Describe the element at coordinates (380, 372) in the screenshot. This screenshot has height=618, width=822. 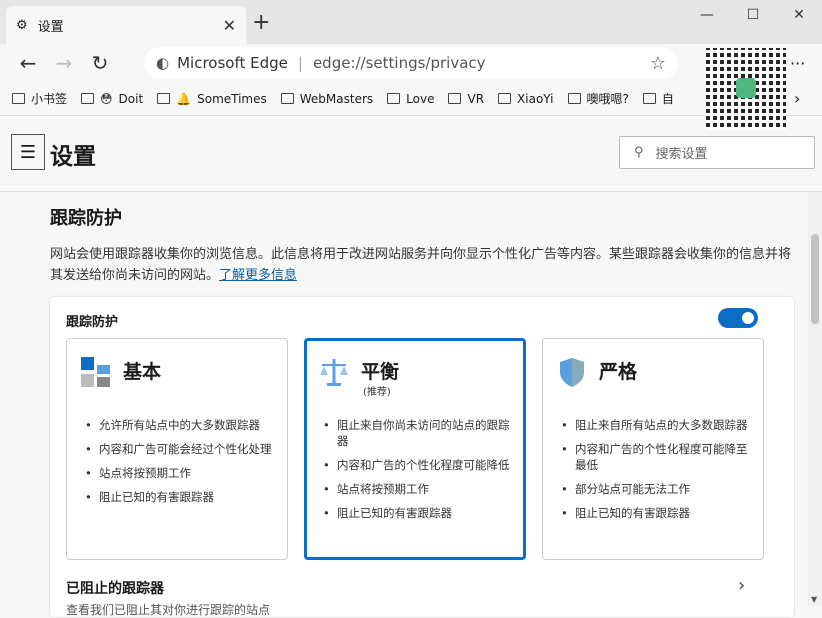
I see `card-title: 平衡` at that location.